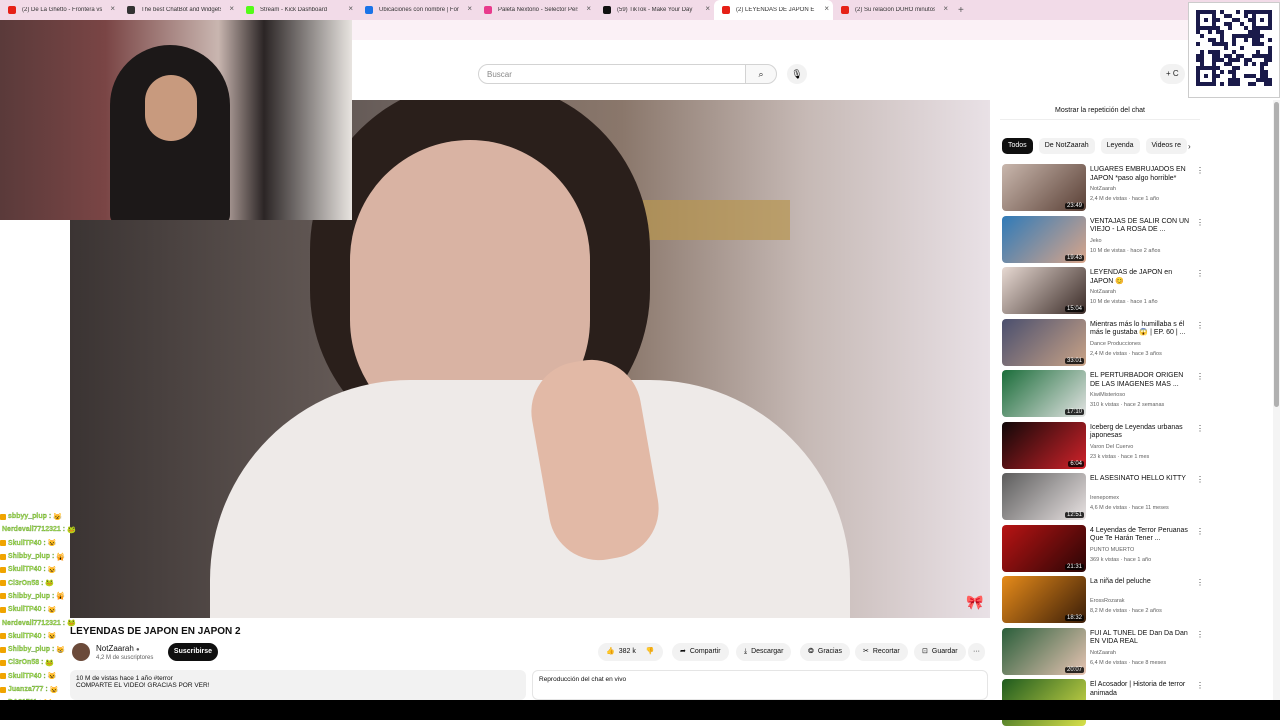  Describe the element at coordinates (797, 74) in the screenshot. I see `voice-search-button: 🎙` at that location.